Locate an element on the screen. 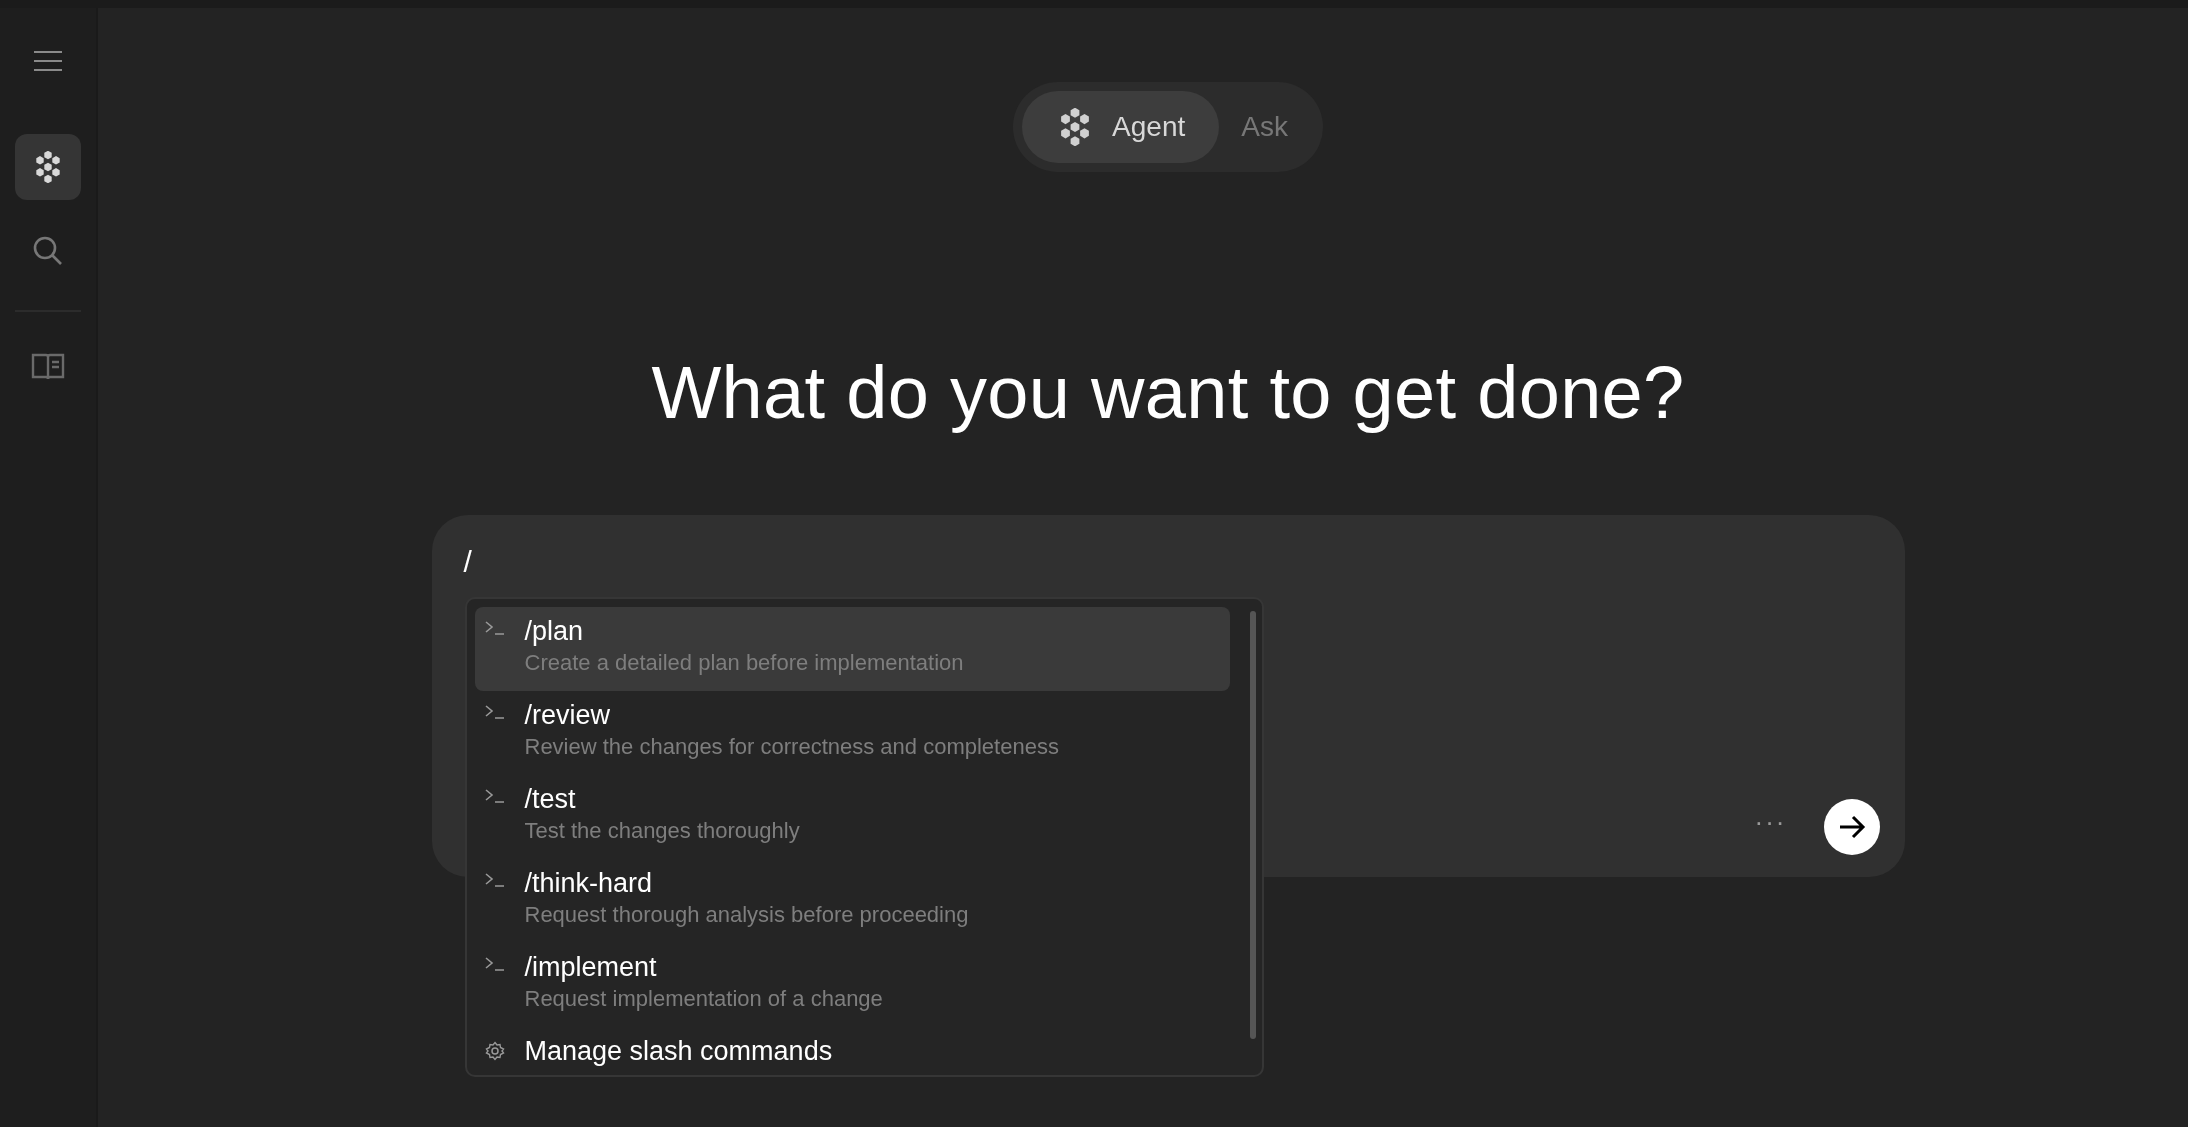  scrollbar is located at coordinates (1252, 825).